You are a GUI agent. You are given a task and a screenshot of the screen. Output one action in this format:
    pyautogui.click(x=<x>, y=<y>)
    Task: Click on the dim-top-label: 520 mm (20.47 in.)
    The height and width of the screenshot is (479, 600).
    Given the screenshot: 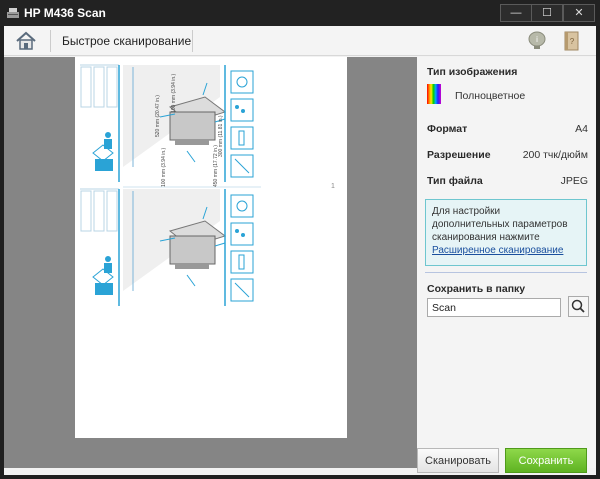 What is the action you would take?
    pyautogui.click(x=158, y=116)
    